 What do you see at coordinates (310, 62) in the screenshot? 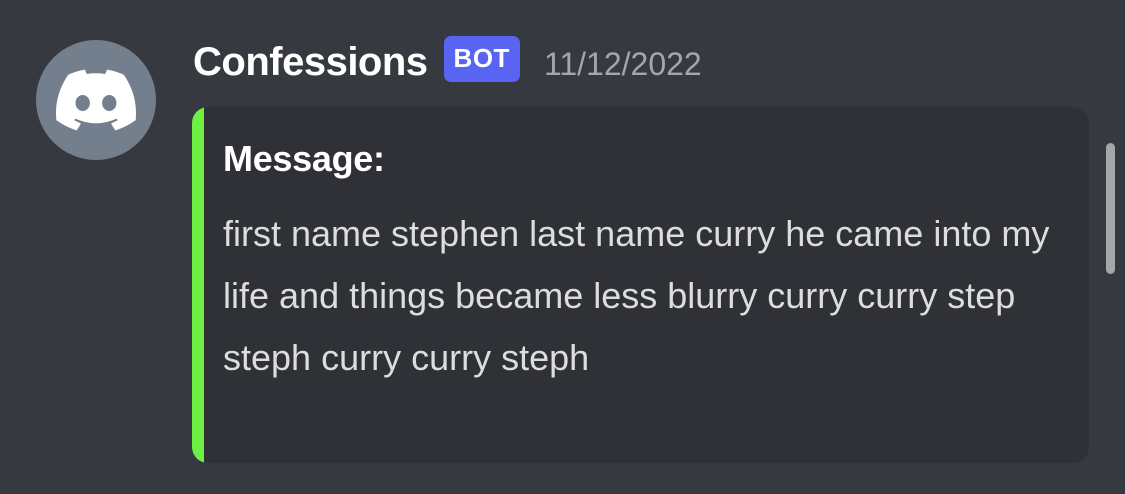
I see `username: Confessions` at bounding box center [310, 62].